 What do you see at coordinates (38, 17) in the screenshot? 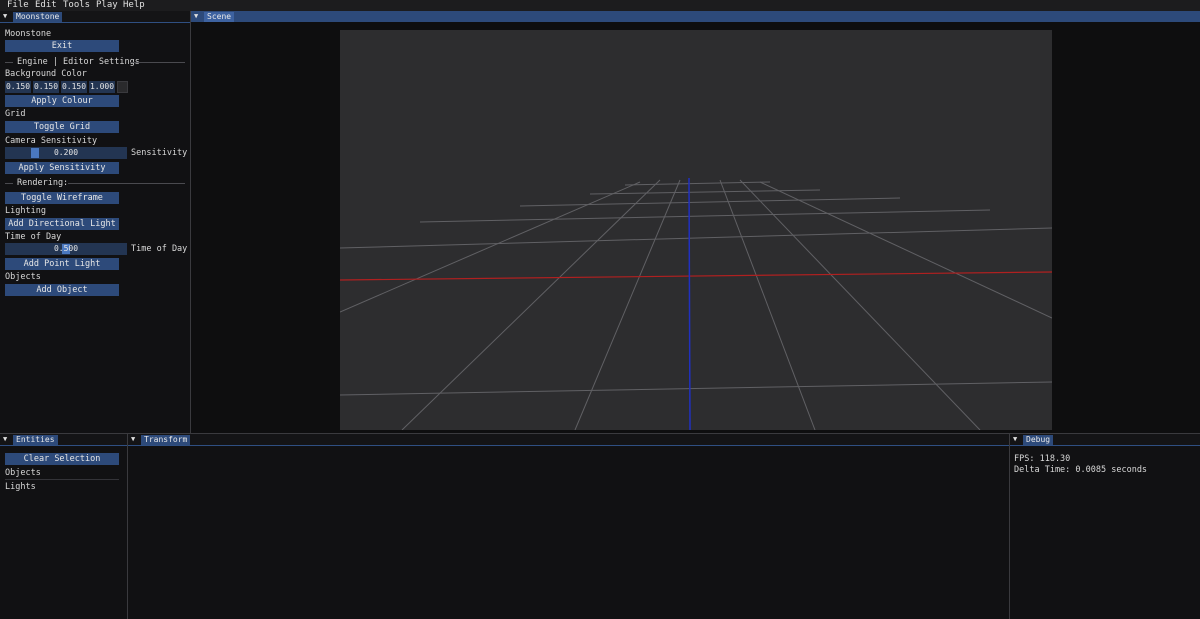
I see `moonstone-tab: Moonstone` at bounding box center [38, 17].